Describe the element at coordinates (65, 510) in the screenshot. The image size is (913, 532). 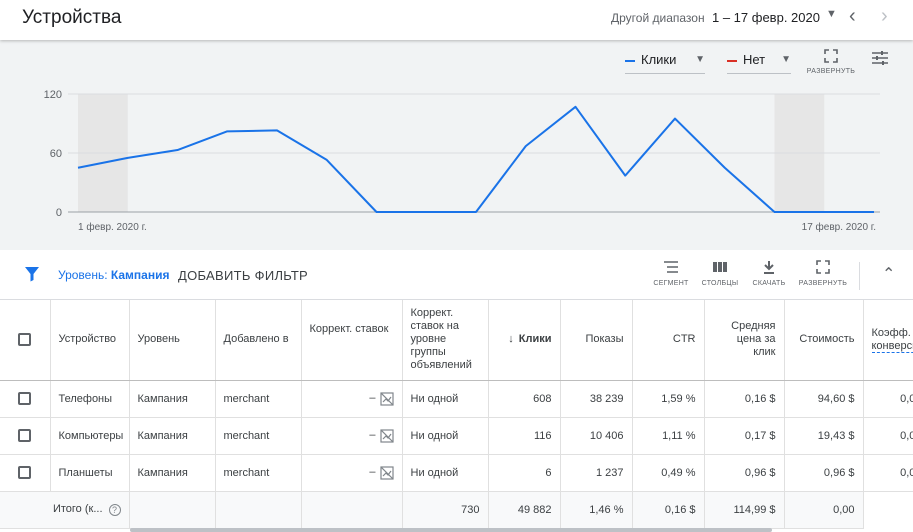
I see `total-label-cell: Итого (к...?` at that location.